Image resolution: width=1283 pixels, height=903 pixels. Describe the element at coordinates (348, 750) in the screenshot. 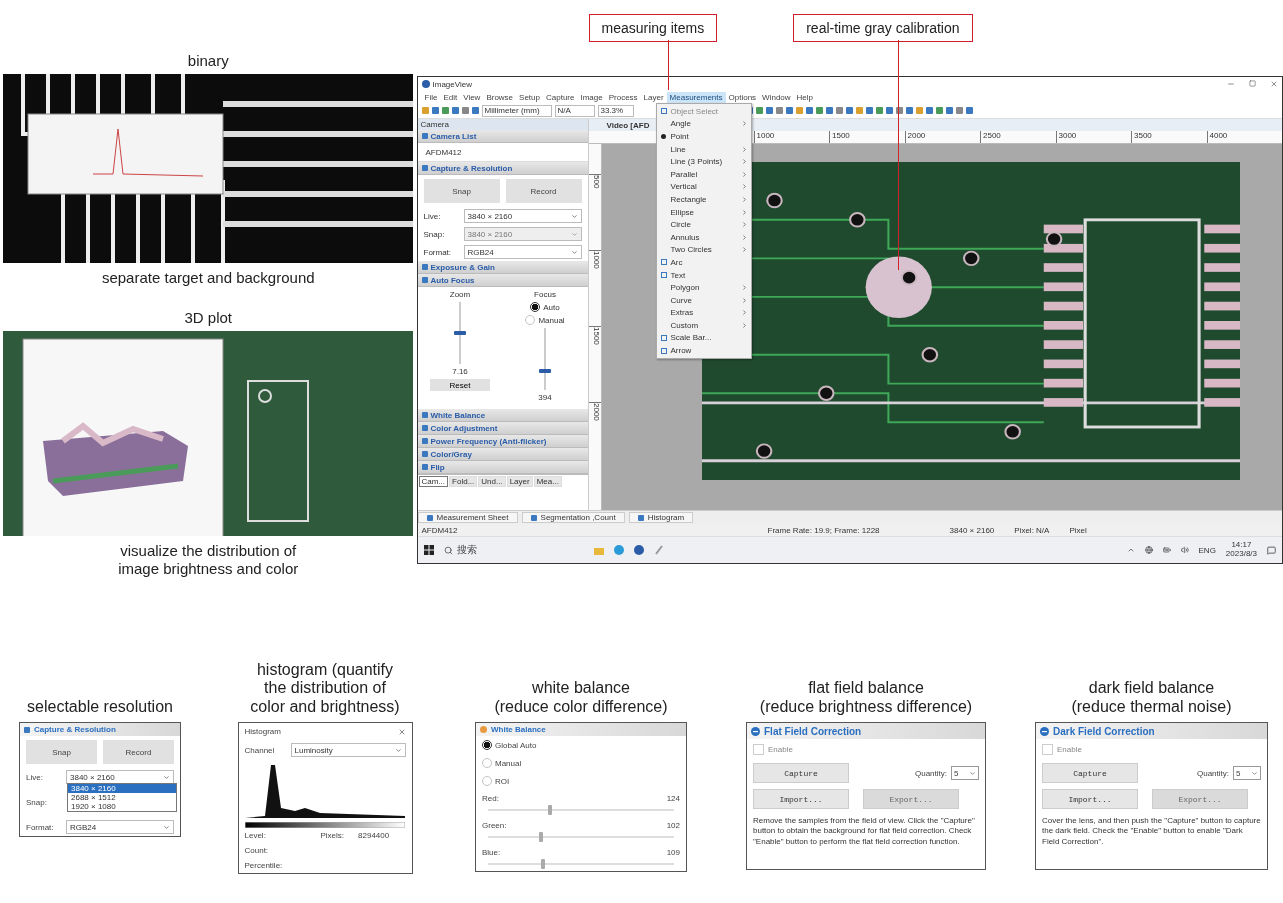

I see `channel-select: Luminosity` at that location.